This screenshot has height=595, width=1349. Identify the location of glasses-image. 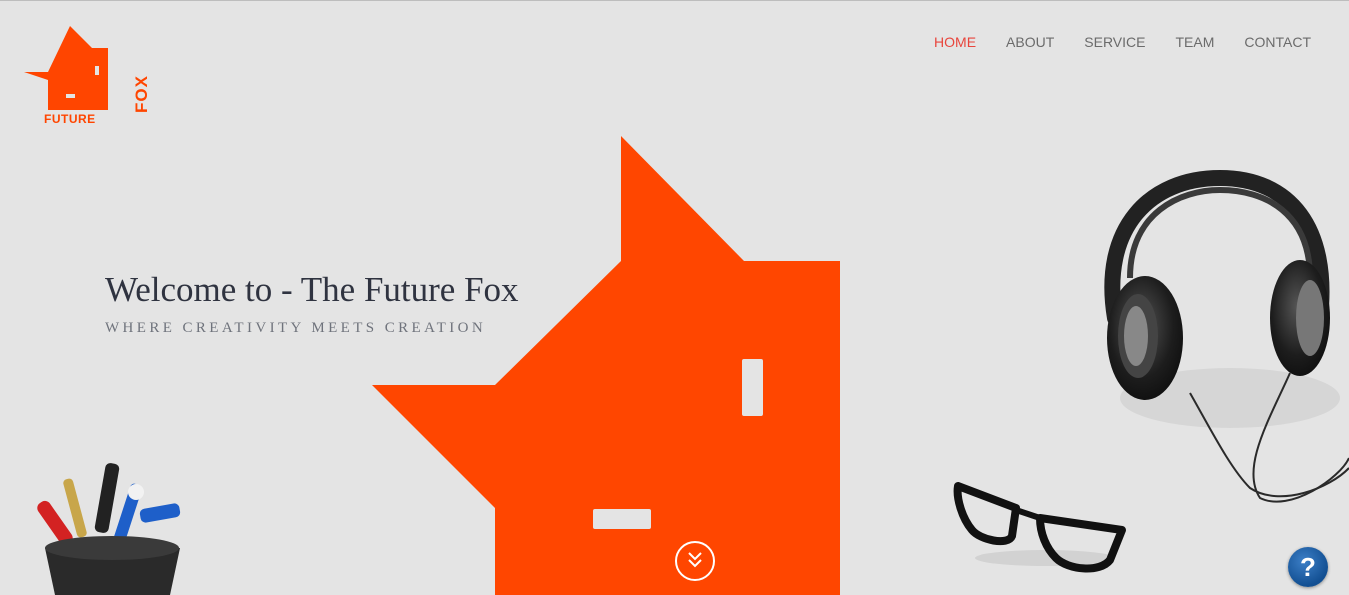
(1039, 527).